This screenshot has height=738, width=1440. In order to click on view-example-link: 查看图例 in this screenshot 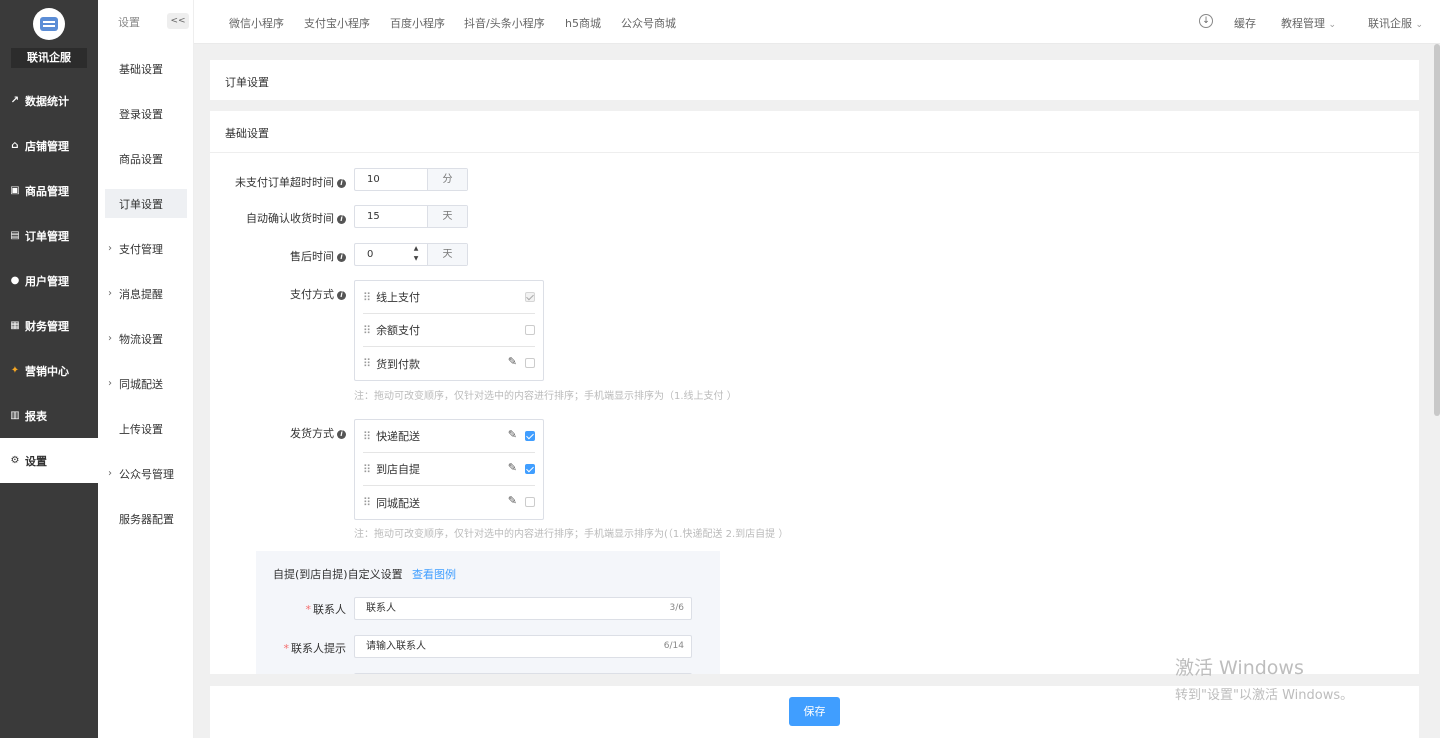, I will do `click(434, 574)`.